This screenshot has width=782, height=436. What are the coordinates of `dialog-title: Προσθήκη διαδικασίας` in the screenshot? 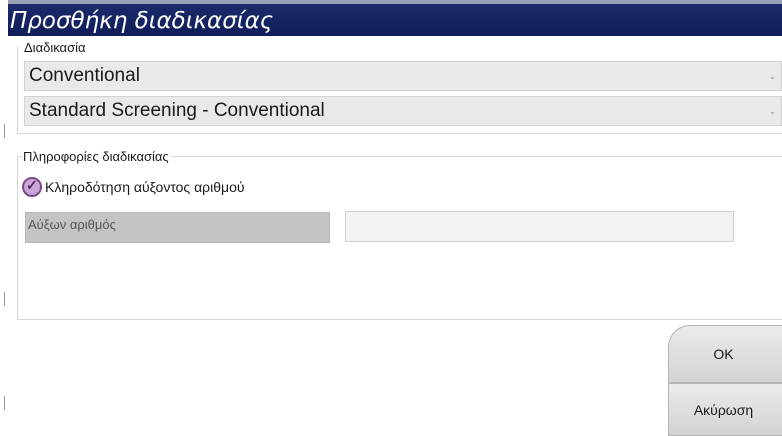 It's located at (142, 21).